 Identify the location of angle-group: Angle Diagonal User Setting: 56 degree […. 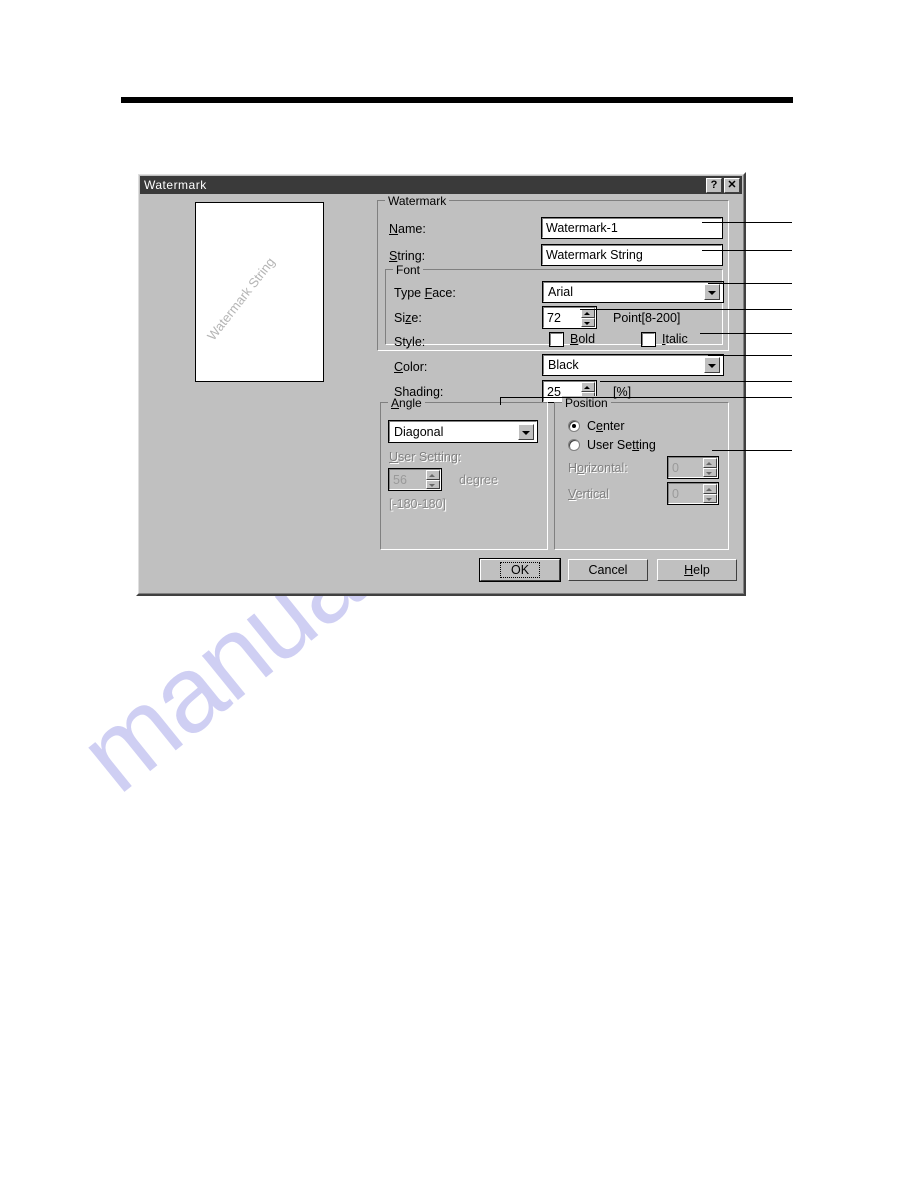
(464, 473).